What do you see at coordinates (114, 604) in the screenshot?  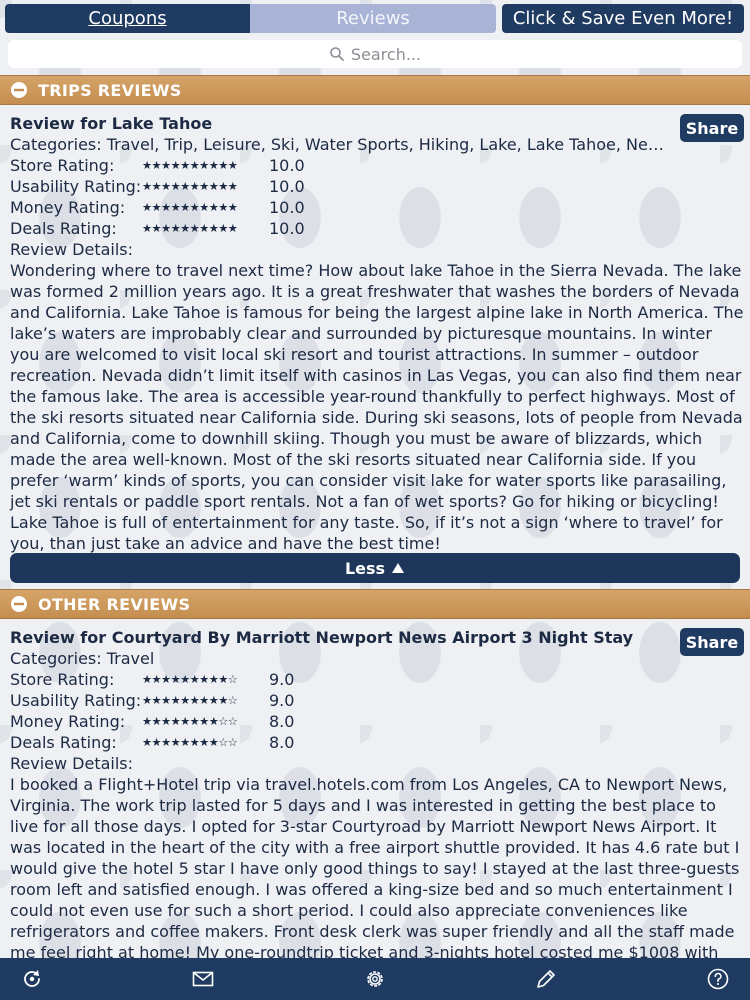 I see `section-title: OTHER REVIEWS` at bounding box center [114, 604].